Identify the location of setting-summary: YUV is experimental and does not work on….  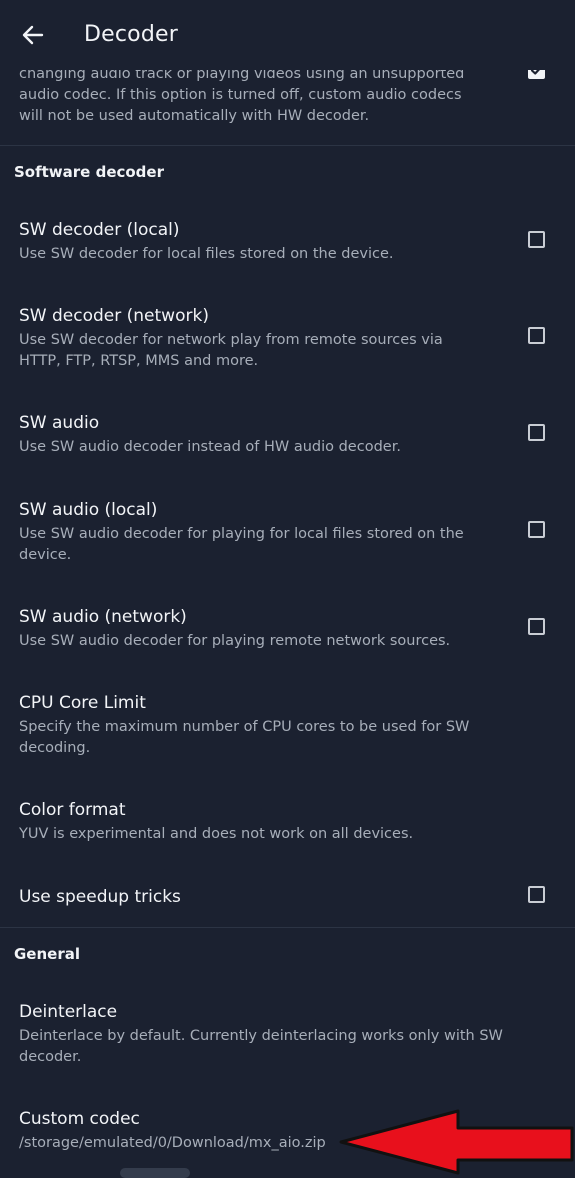
(216, 834).